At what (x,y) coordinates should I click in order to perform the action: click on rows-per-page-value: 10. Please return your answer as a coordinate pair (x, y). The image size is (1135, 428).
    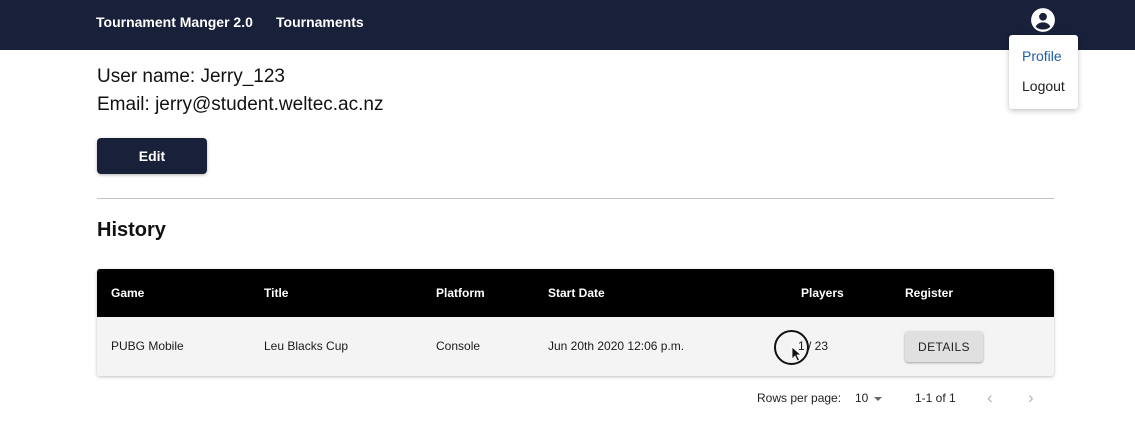
    Looking at the image, I should click on (862, 398).